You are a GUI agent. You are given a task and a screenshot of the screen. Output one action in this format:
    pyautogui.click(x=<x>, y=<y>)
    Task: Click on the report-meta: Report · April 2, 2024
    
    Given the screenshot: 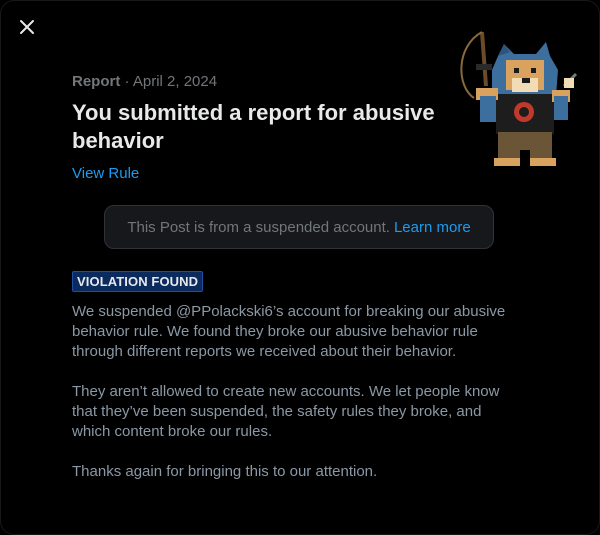 What is the action you would take?
    pyautogui.click(x=144, y=81)
    